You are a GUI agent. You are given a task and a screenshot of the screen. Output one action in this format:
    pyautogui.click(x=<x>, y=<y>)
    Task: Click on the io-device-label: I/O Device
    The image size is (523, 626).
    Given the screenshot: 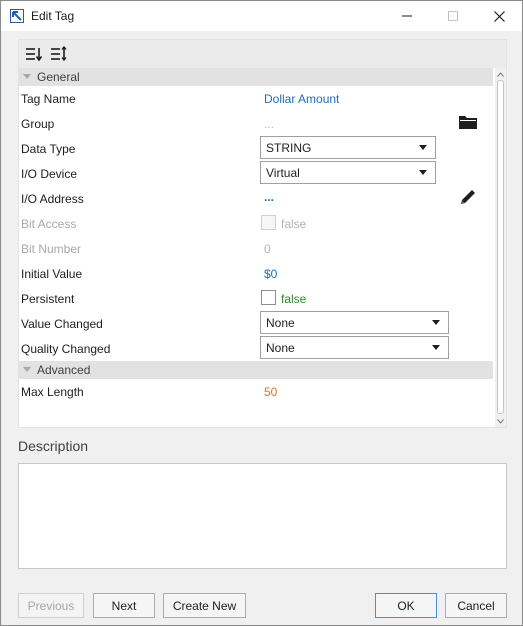 What is the action you would take?
    pyautogui.click(x=49, y=174)
    